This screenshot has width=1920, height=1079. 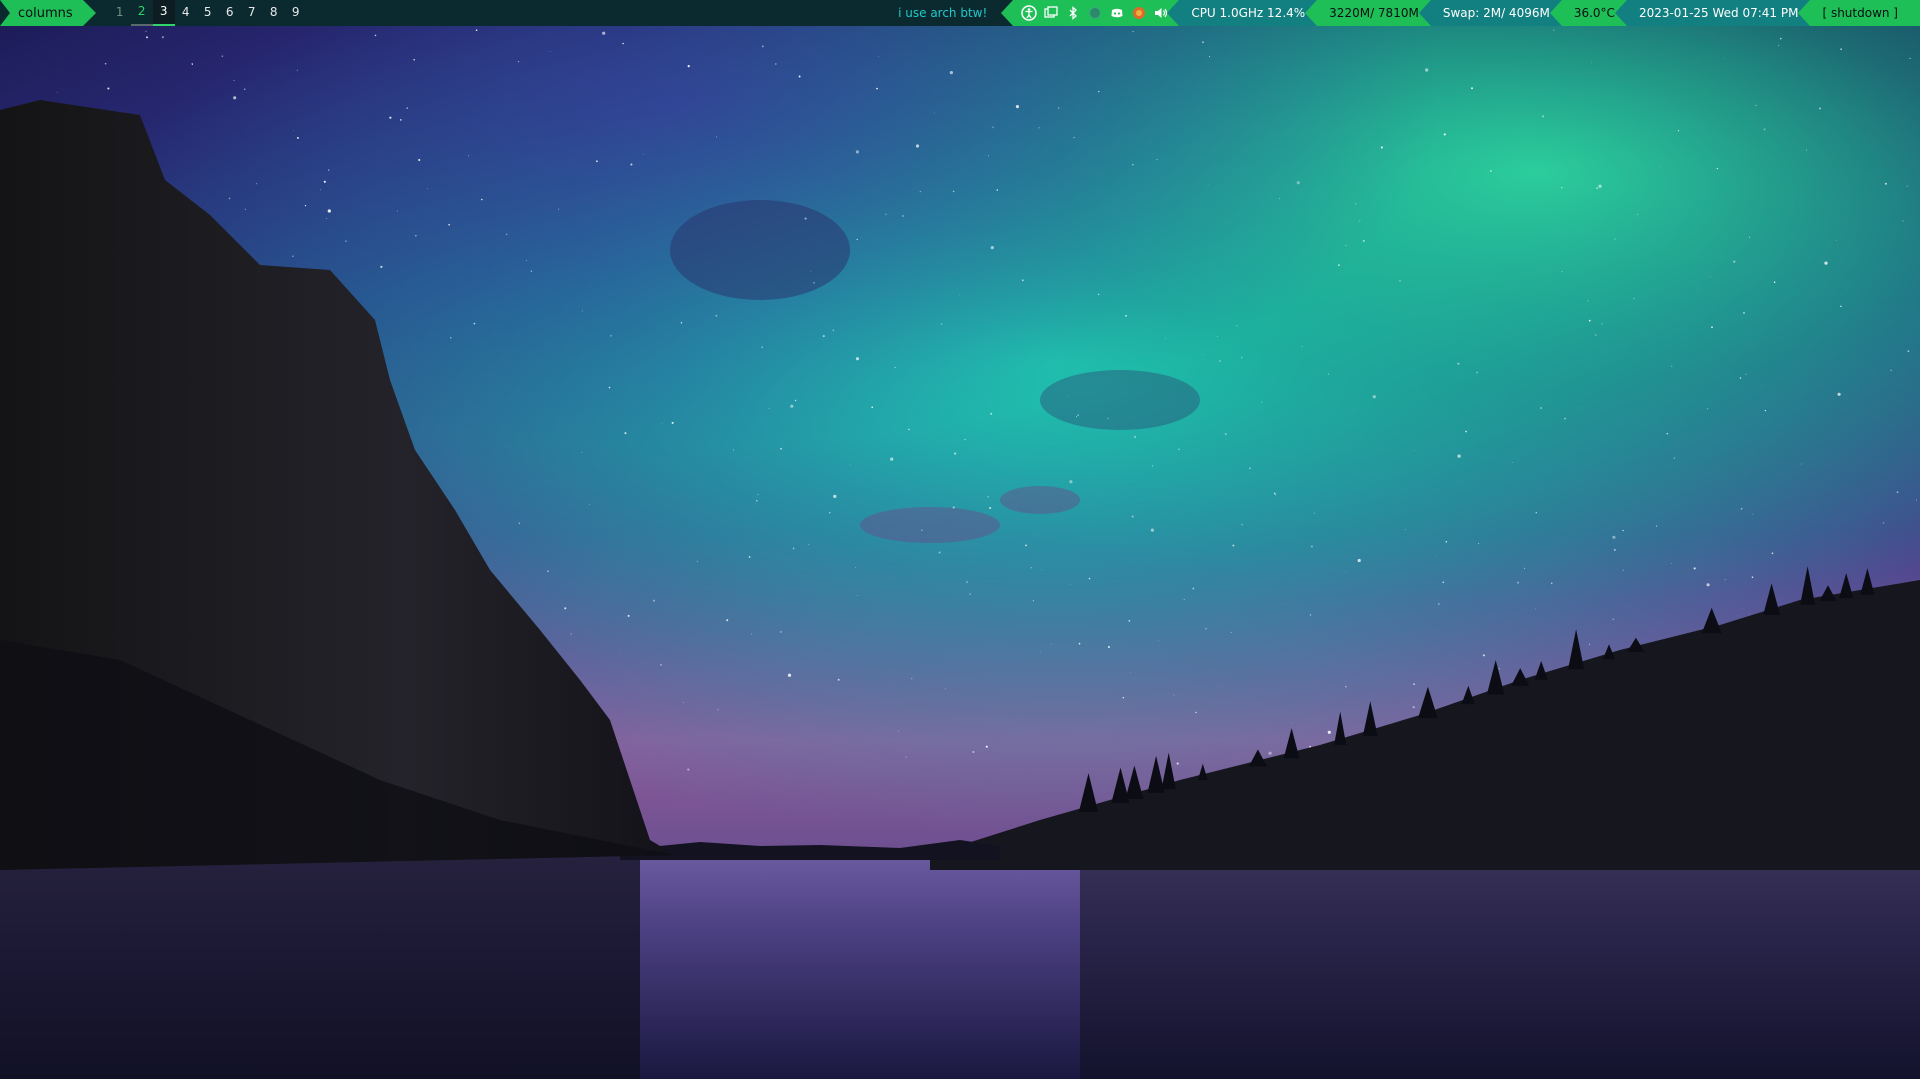 I want to click on accessibility-icon, so click(x=1029, y=13).